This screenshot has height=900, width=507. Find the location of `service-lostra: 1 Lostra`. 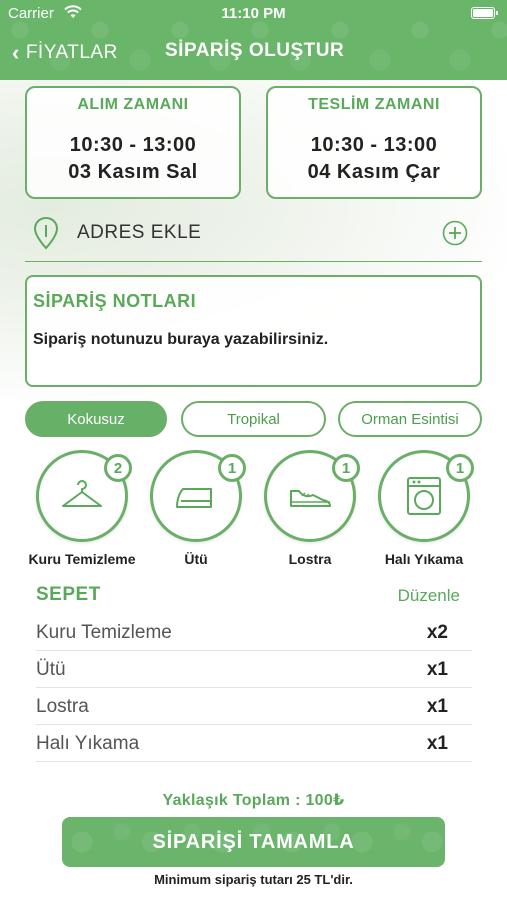

service-lostra: 1 Lostra is located at coordinates (310, 510).